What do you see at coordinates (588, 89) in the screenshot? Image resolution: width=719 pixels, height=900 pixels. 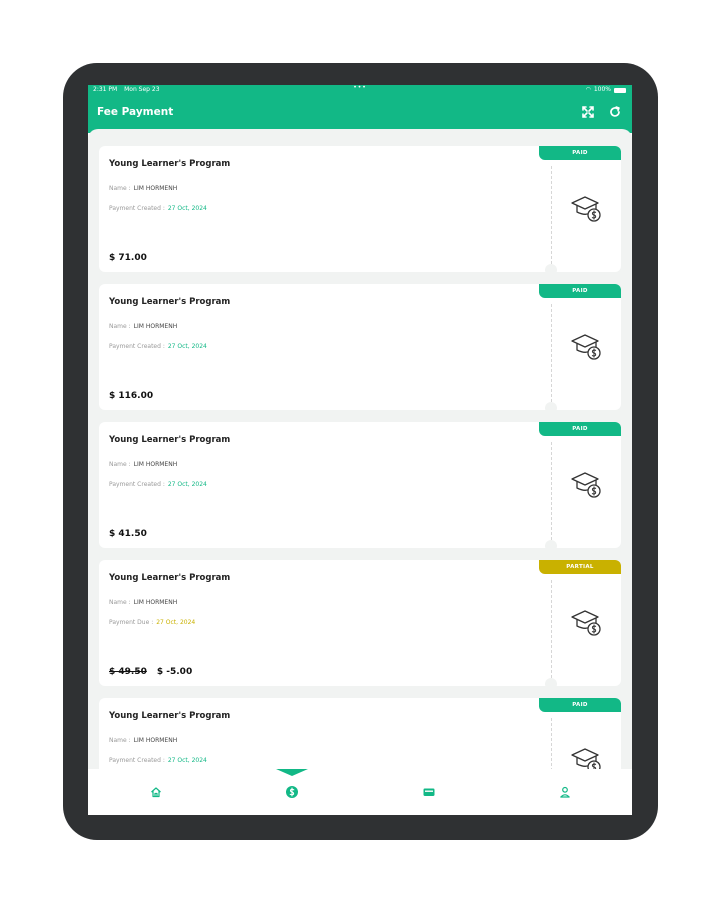 I see `wifi-icon: ◠` at bounding box center [588, 89].